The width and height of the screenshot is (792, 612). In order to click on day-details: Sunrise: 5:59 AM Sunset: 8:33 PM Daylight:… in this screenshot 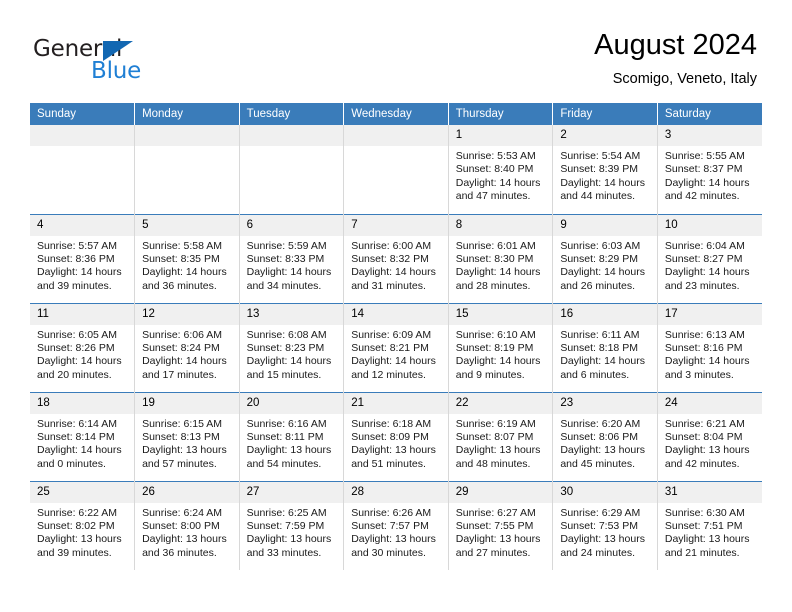, I will do `click(292, 265)`.